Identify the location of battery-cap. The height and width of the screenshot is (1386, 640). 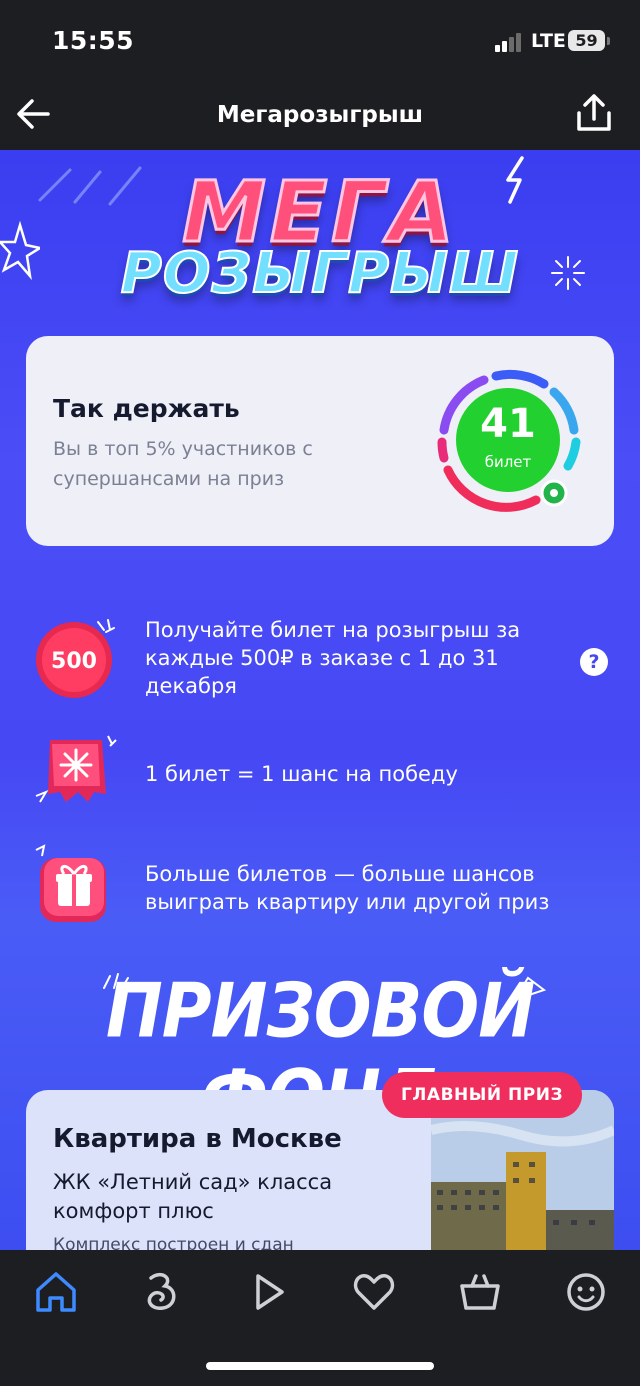
(608, 41).